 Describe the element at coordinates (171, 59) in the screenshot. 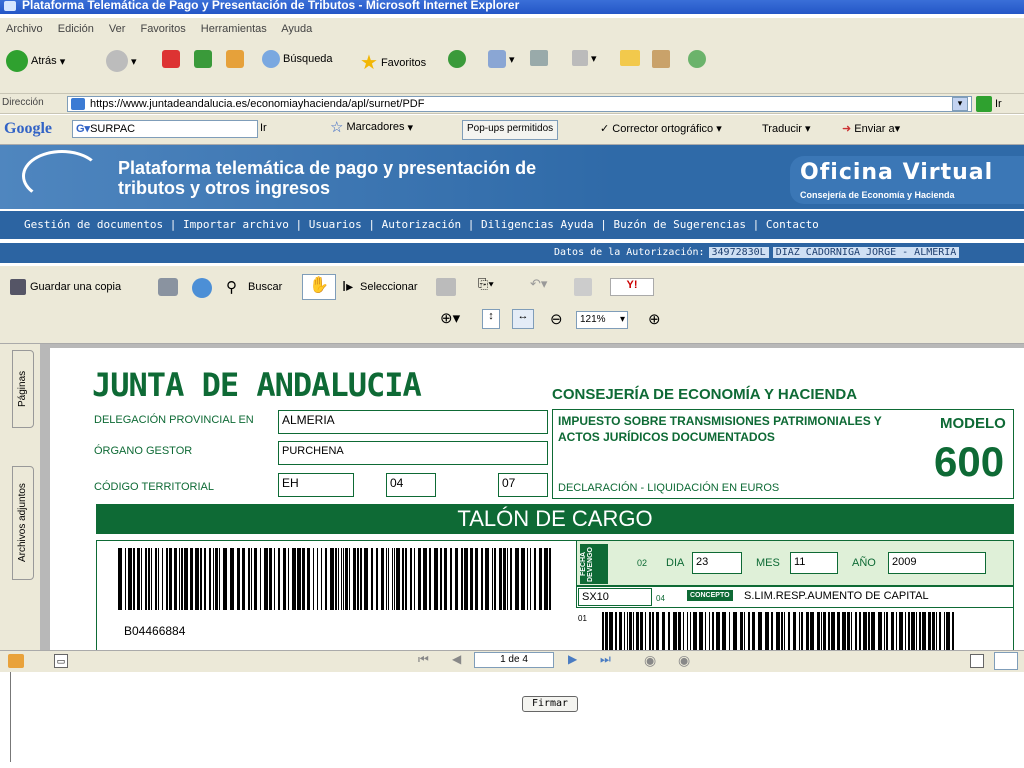

I see `stop-button` at that location.